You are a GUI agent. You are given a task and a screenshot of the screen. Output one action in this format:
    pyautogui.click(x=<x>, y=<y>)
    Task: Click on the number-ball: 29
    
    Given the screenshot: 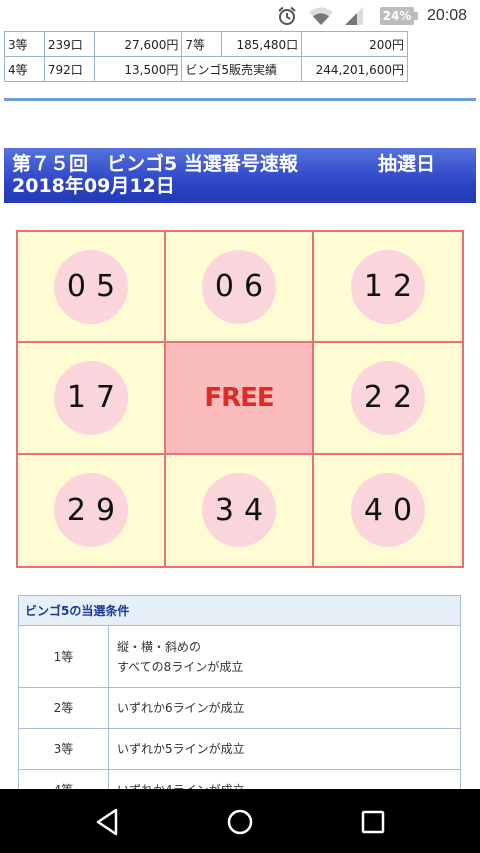 What is the action you would take?
    pyautogui.click(x=91, y=510)
    